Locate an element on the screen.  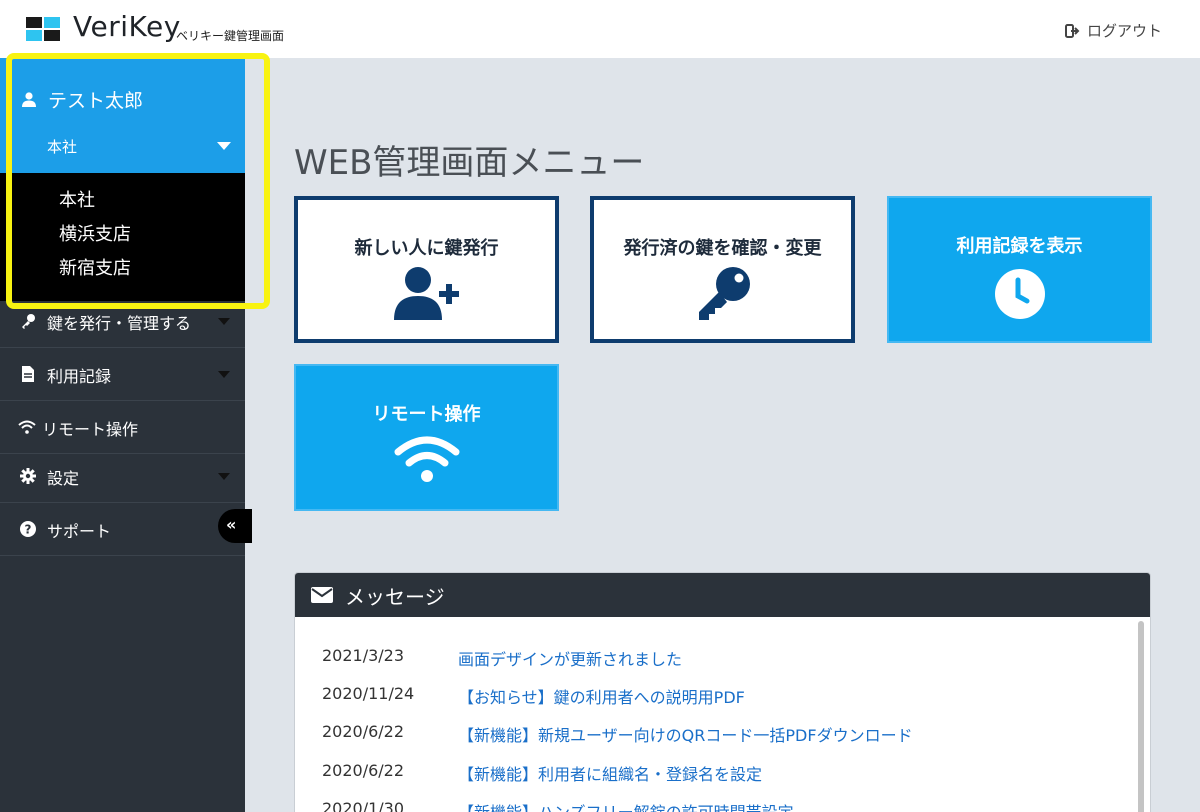
sidebar-item-support: ? サポート is located at coordinates (122, 529).